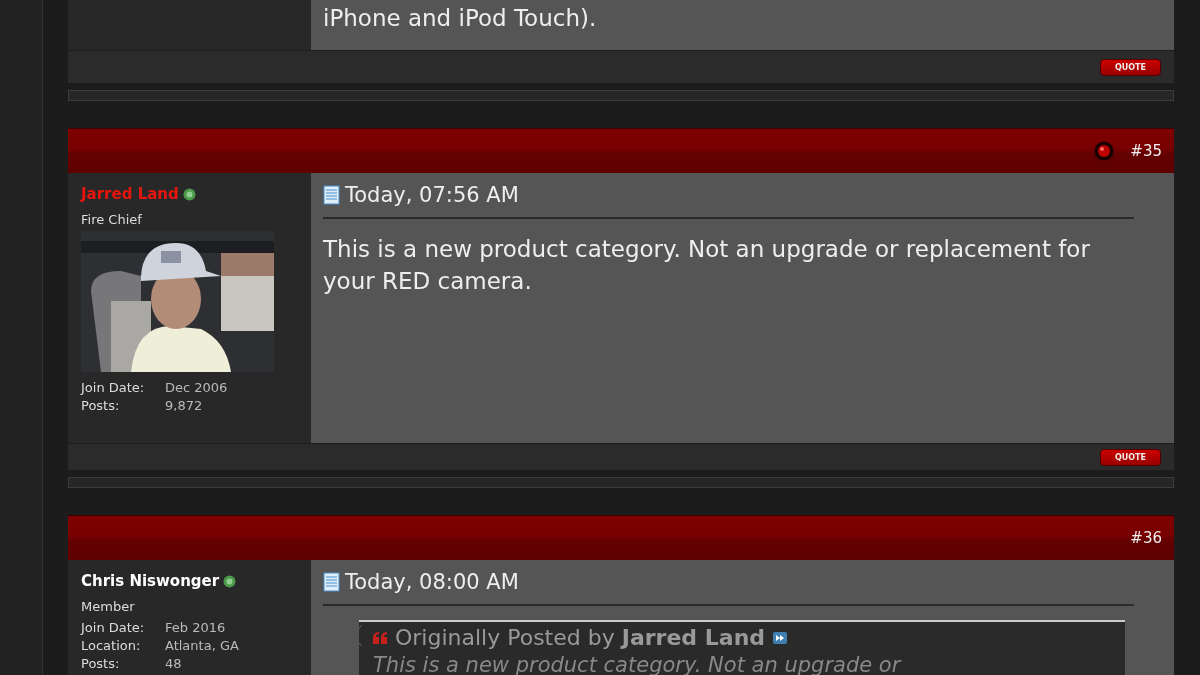 The height and width of the screenshot is (675, 1200). I want to click on quote-mark-icon, so click(380, 638).